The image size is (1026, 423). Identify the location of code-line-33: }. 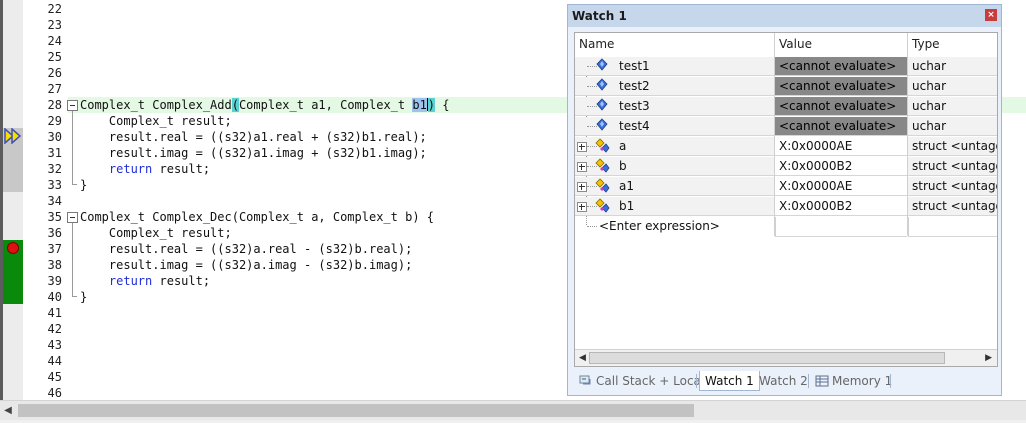
(83, 185).